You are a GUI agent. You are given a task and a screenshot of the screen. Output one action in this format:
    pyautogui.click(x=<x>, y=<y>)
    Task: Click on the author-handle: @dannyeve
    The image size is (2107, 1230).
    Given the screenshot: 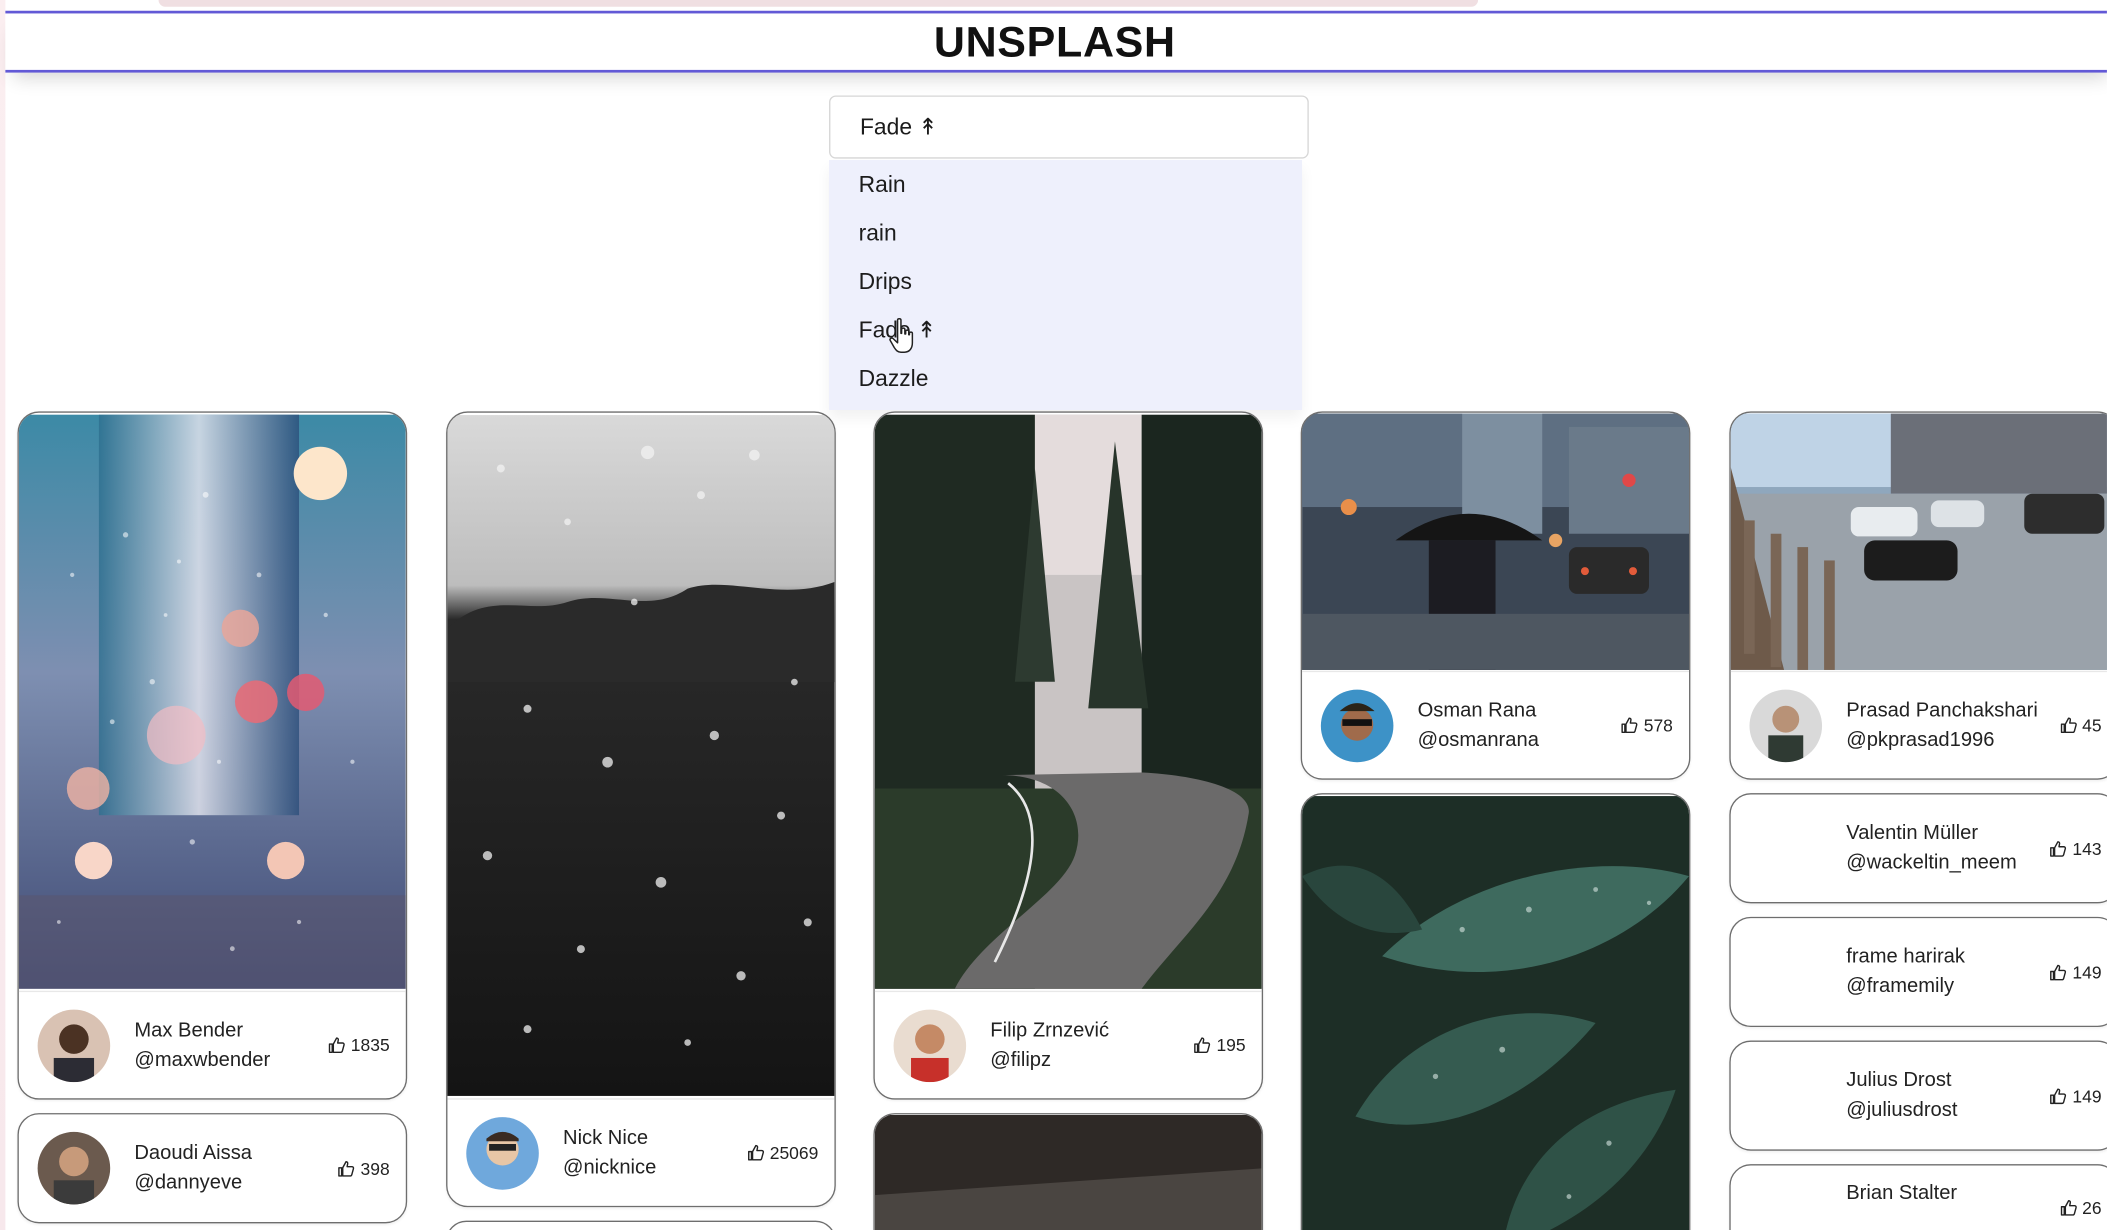 What is the action you would take?
    pyautogui.click(x=235, y=1183)
    